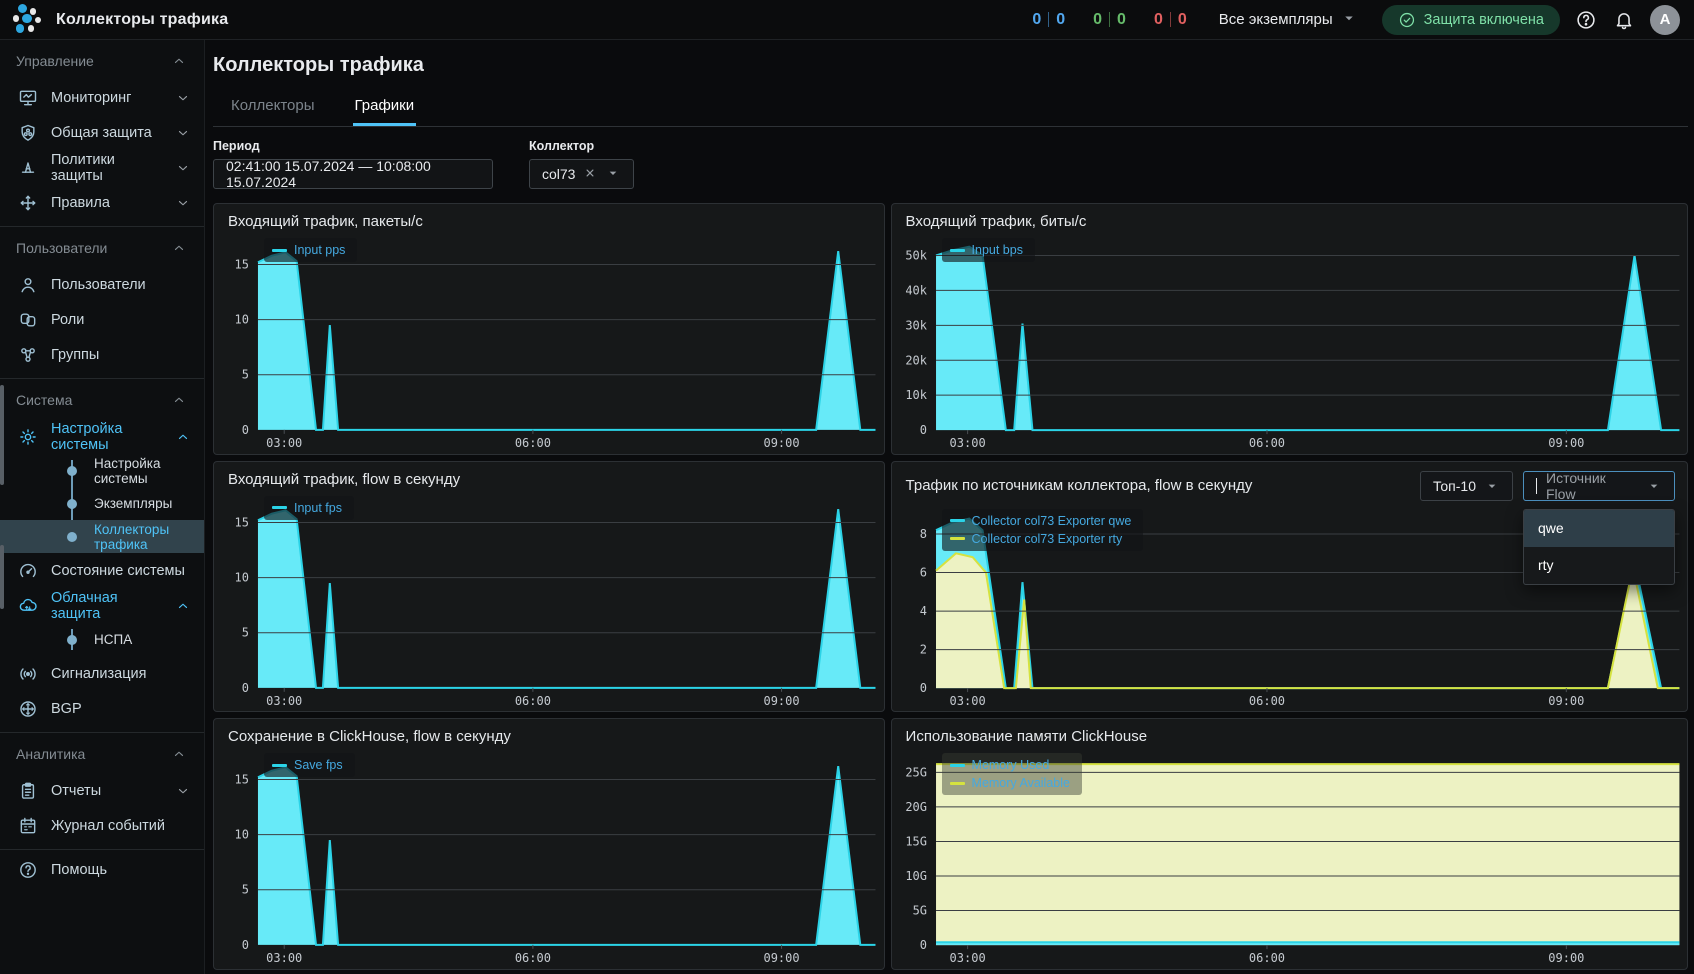 The height and width of the screenshot is (974, 1694). Describe the element at coordinates (102, 708) in the screenshot. I see `sidebar-item-bgp: BGP` at that location.